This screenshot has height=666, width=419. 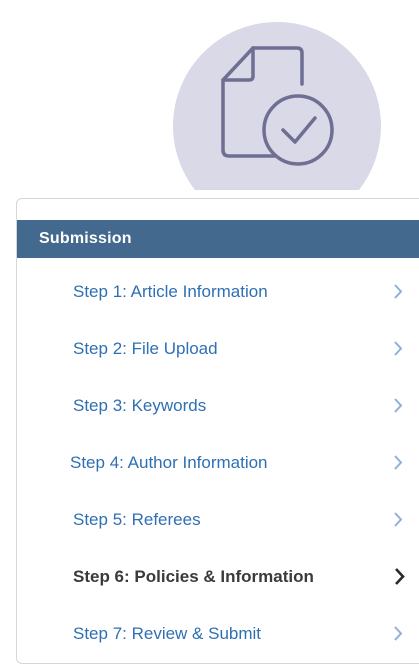 I want to click on step-4-link: Step 4: Author Information, so click(x=218, y=462).